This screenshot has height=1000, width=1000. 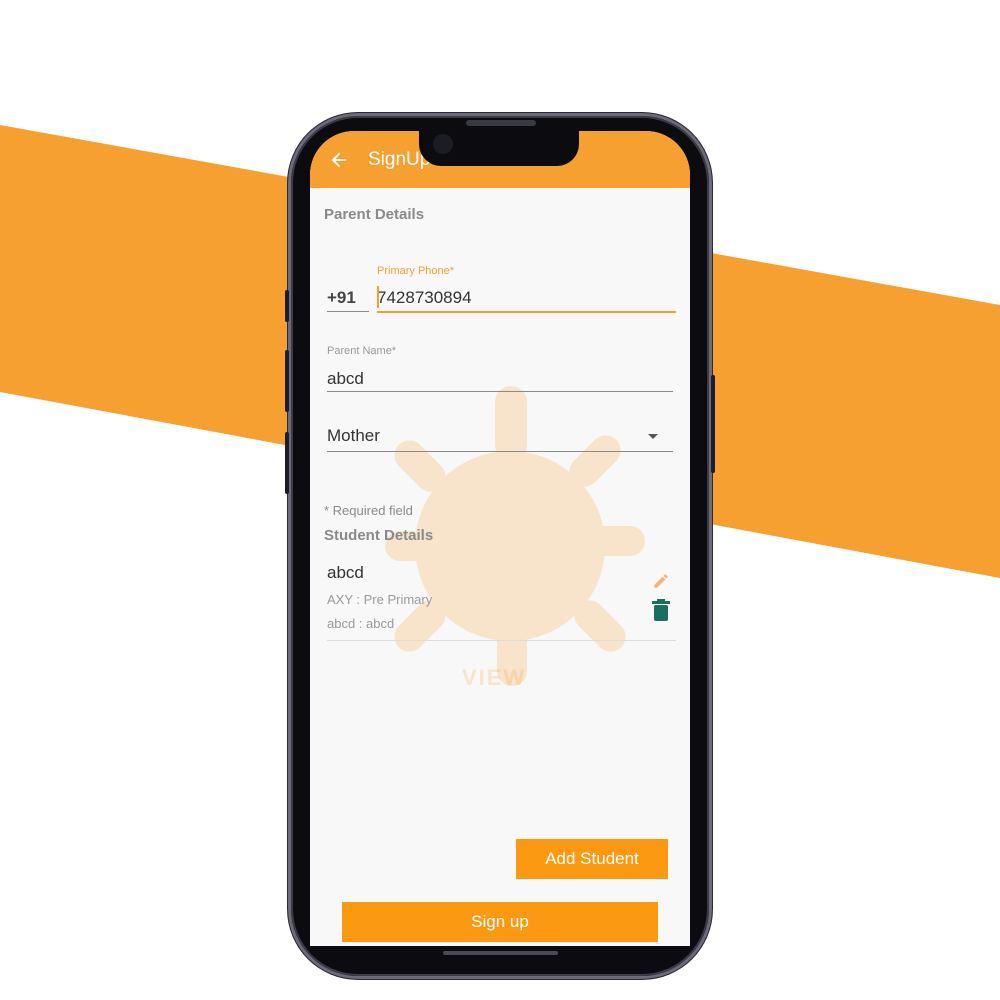 I want to click on student-name: abcd, so click(x=345, y=572).